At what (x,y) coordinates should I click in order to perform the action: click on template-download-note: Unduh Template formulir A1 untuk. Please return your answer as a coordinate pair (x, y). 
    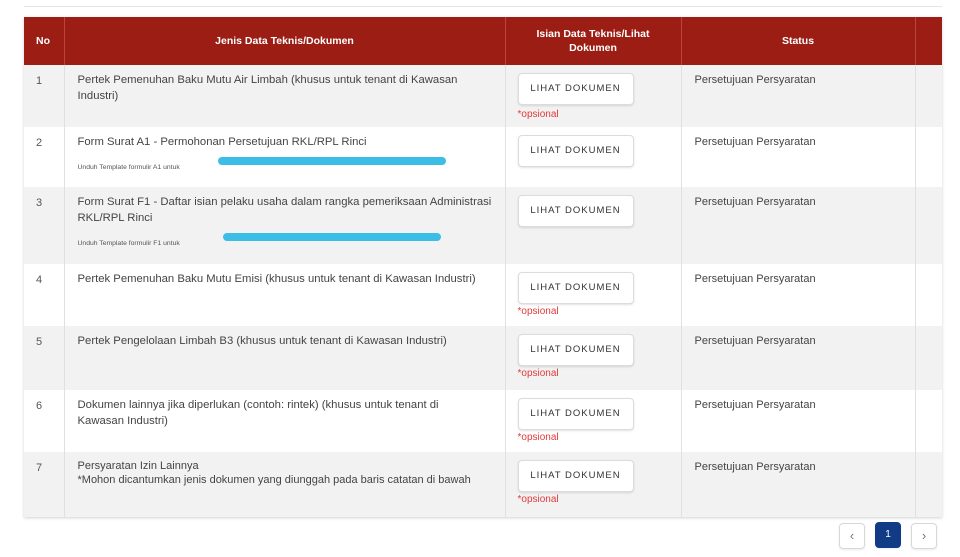
    Looking at the image, I should click on (285, 164).